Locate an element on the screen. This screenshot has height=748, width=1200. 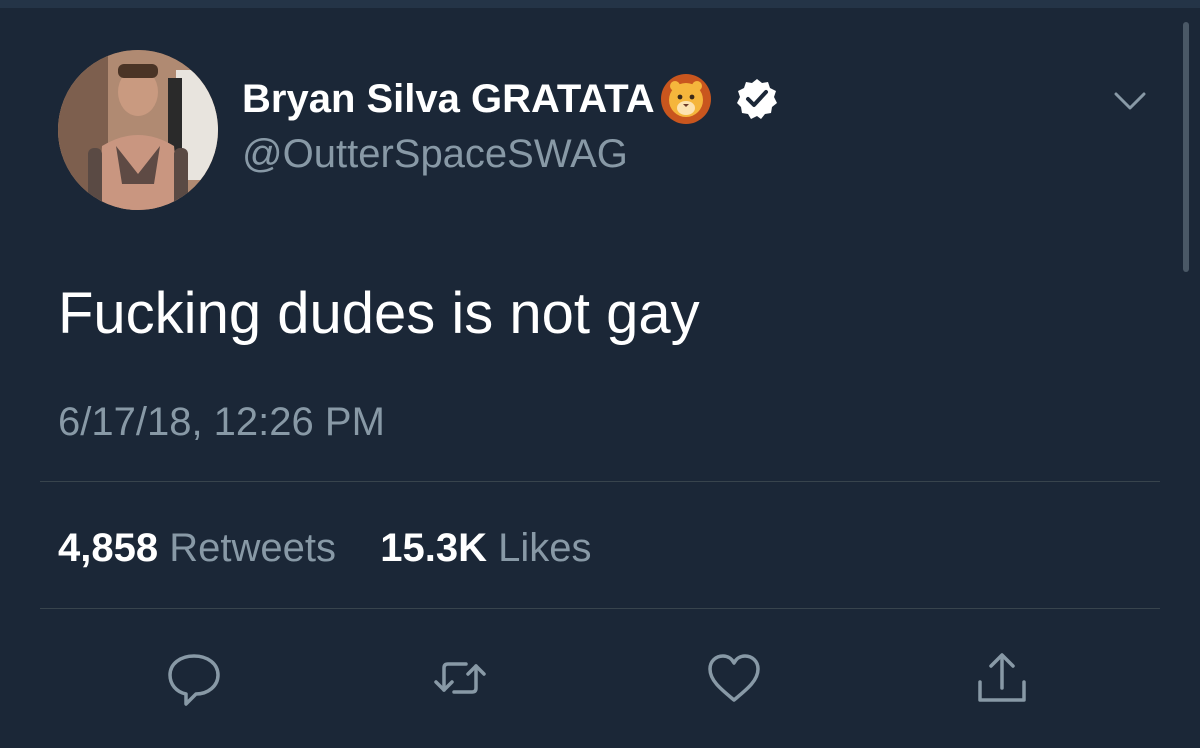
retweet-button is located at coordinates (460, 678).